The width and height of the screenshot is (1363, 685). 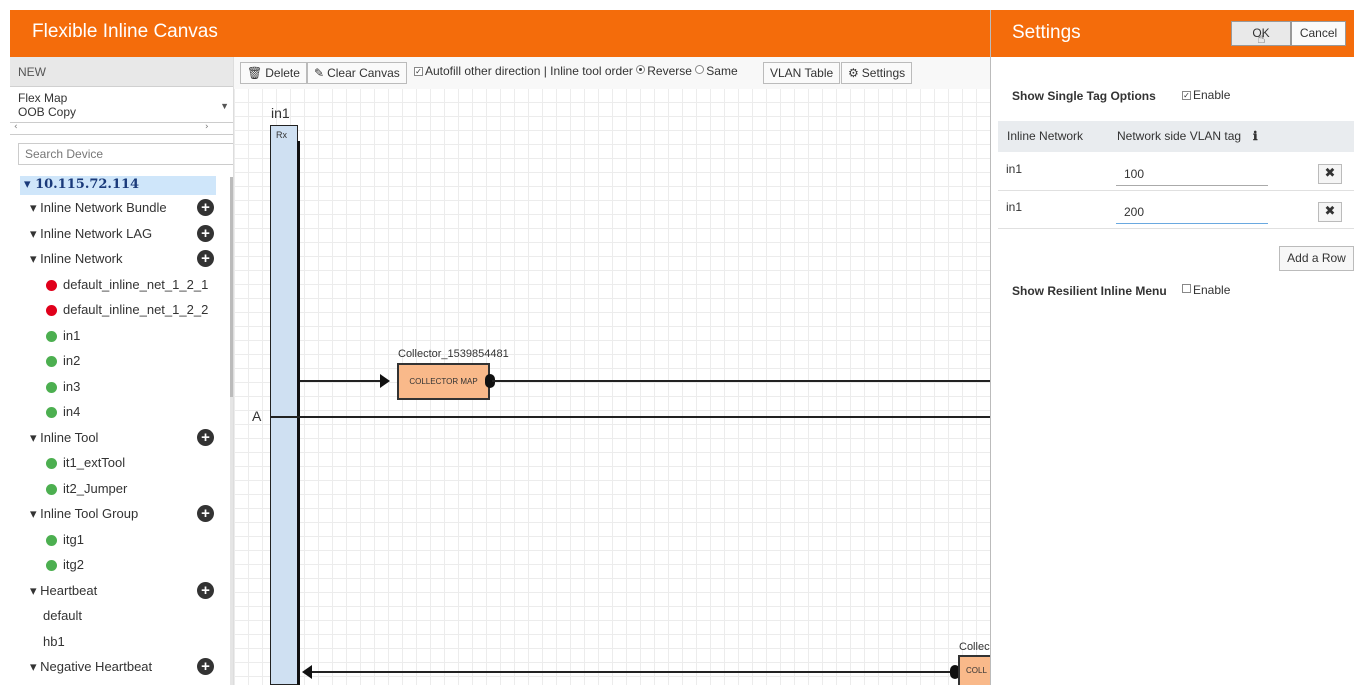 I want to click on tree-item: ▾ Inline Network LAG +, so click(x=121, y=234).